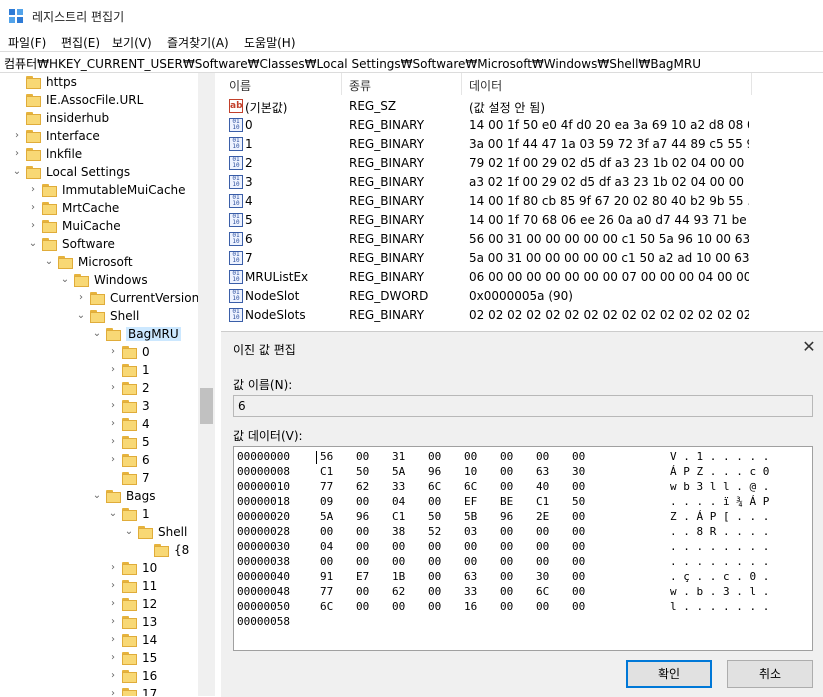 This screenshot has width=823, height=697. Describe the element at coordinates (470, 607) in the screenshot. I see `hex-byte: 16` at that location.